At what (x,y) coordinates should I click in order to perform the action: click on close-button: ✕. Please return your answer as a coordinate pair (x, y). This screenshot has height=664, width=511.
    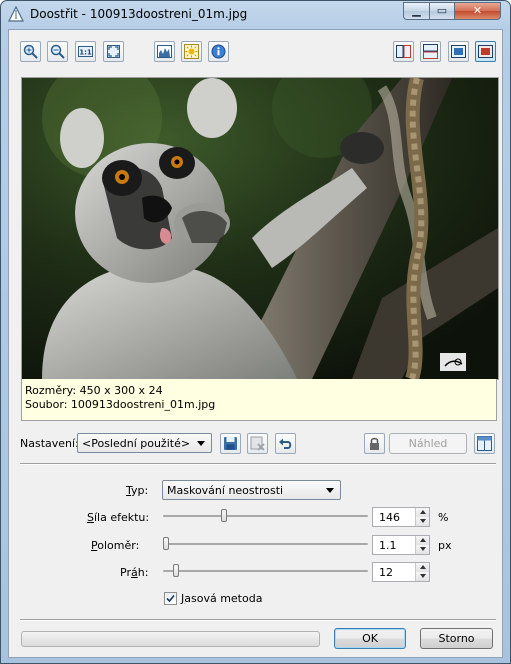
    Looking at the image, I should click on (477, 11).